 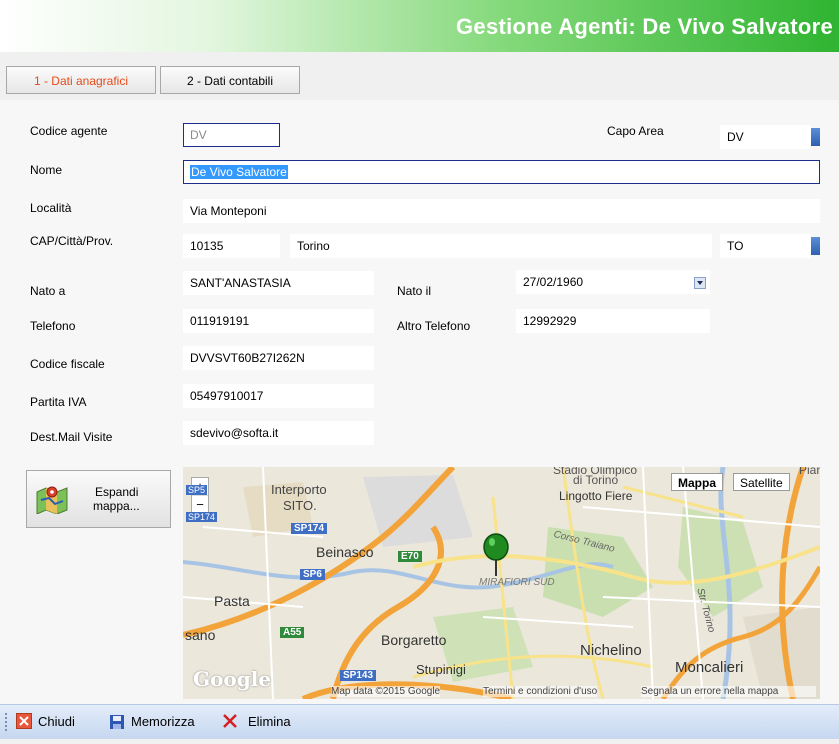 I want to click on road-shield-a55: A55, so click(x=292, y=632).